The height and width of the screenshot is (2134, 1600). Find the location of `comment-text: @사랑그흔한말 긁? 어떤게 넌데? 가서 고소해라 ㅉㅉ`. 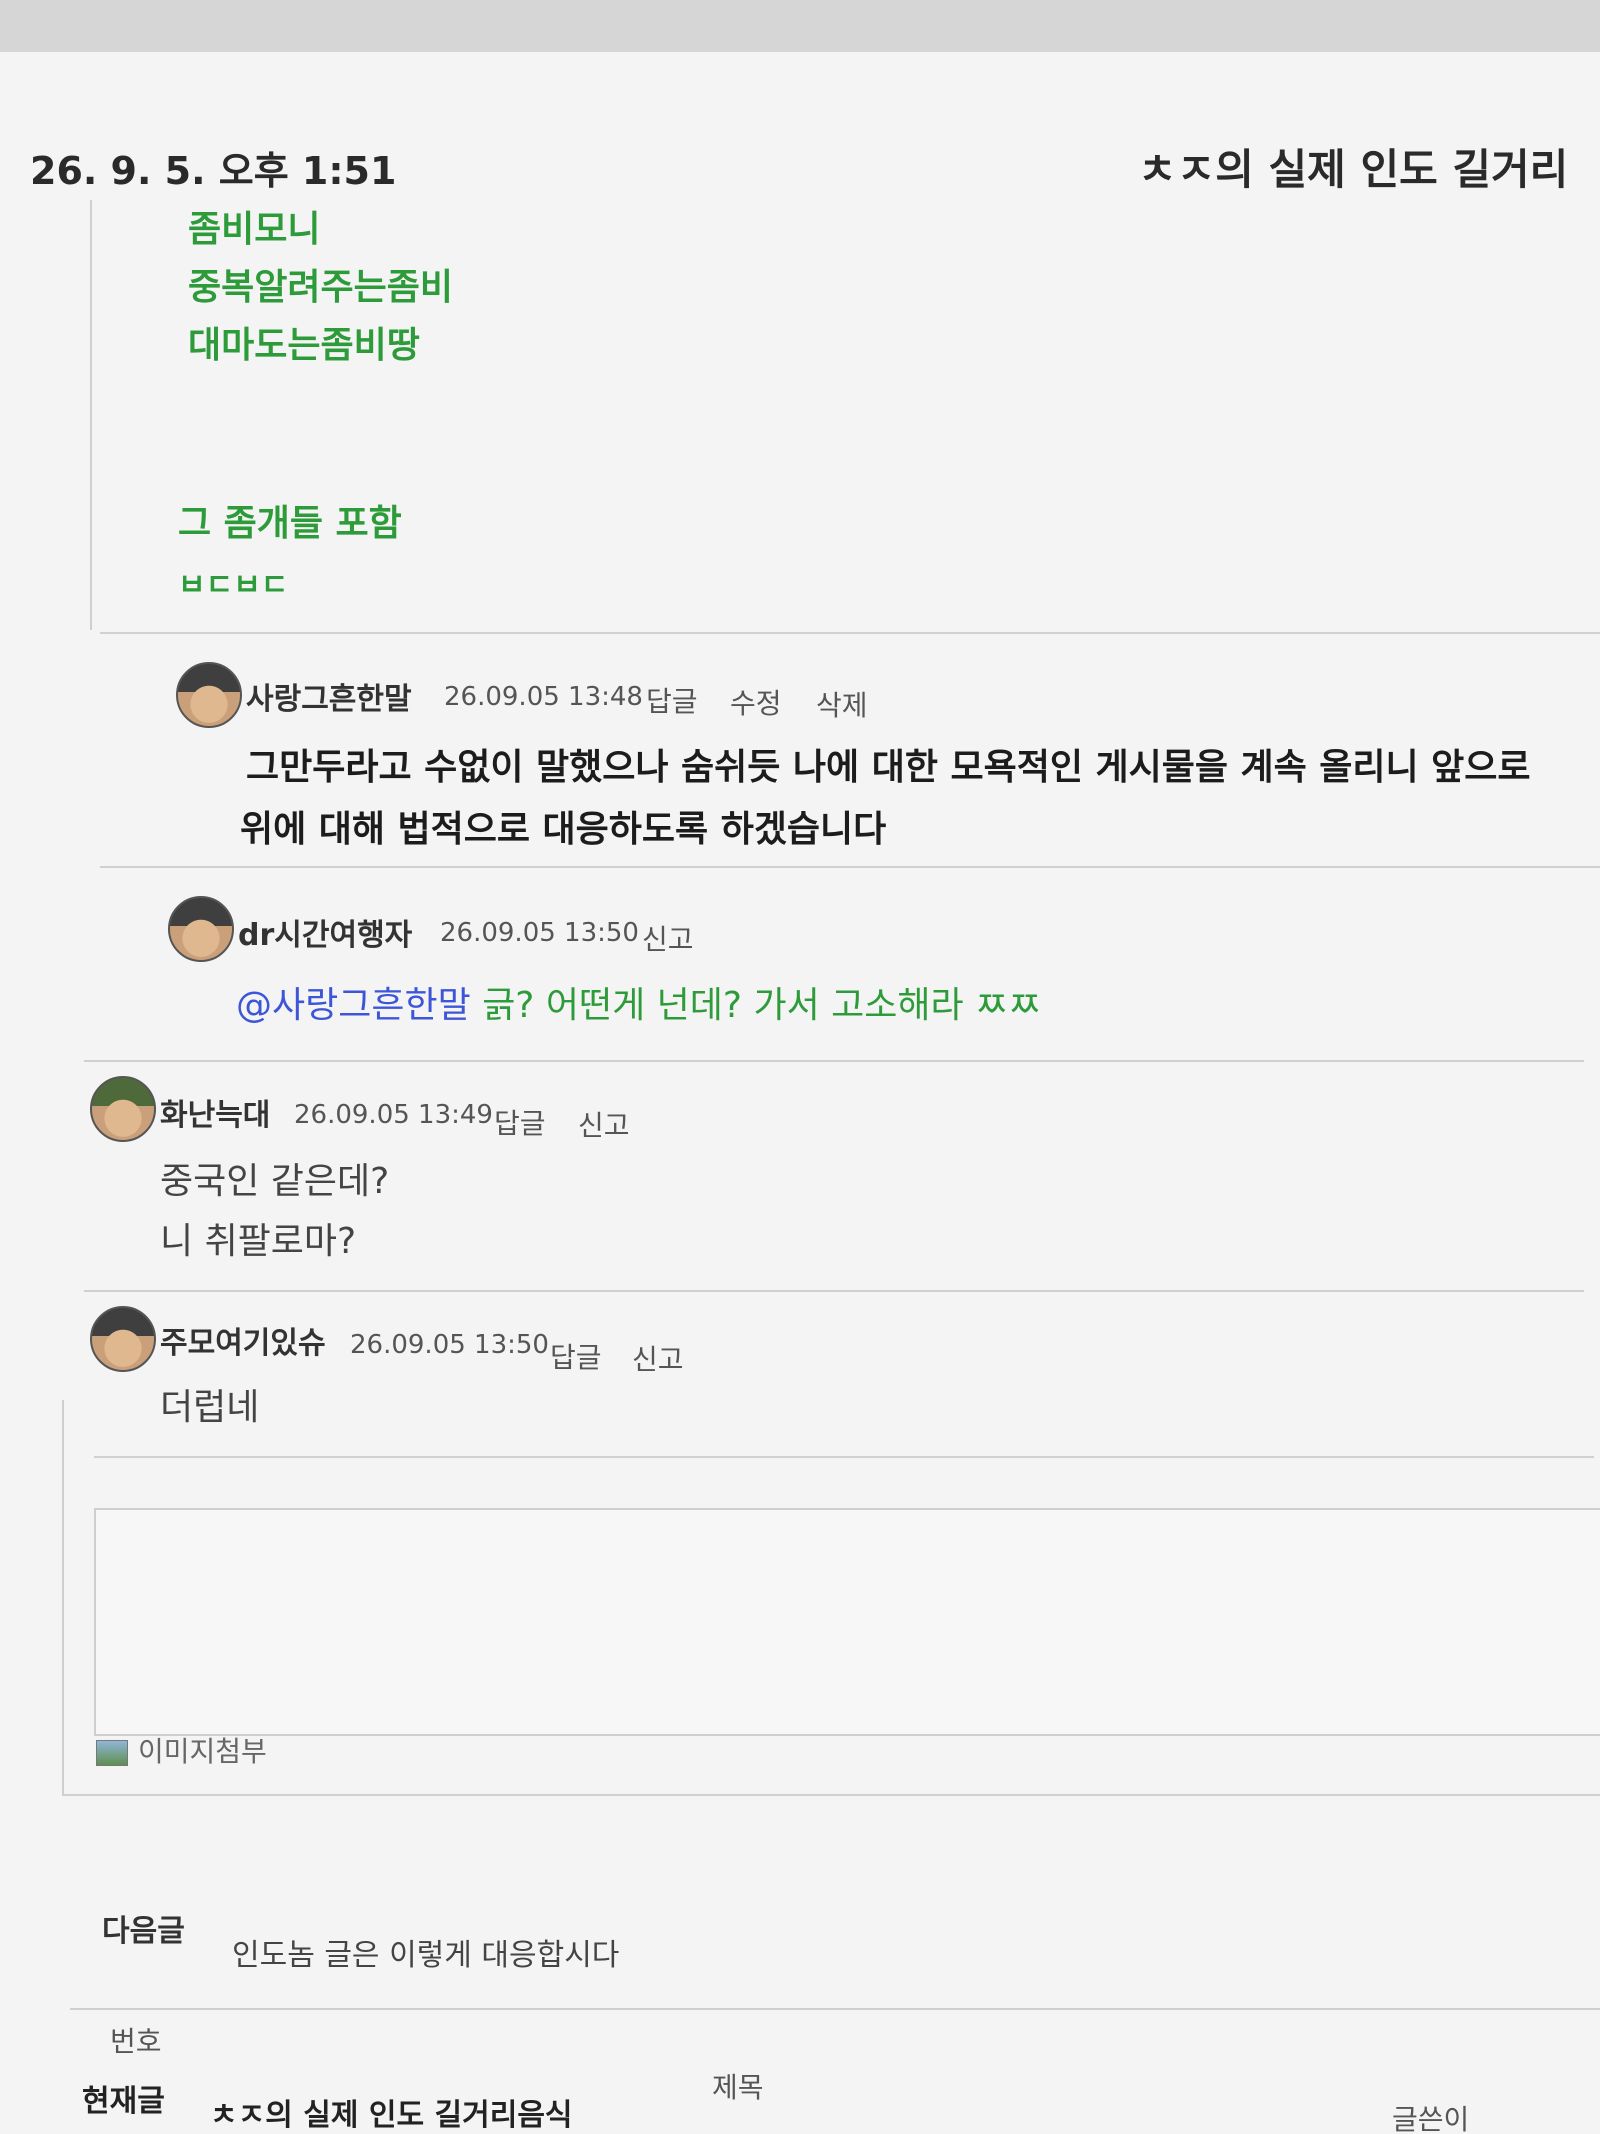

comment-text: @사랑그흔한말 긁? 어떤게 넌데? 가서 고소해라 ㅉㅉ is located at coordinates (638, 1002).